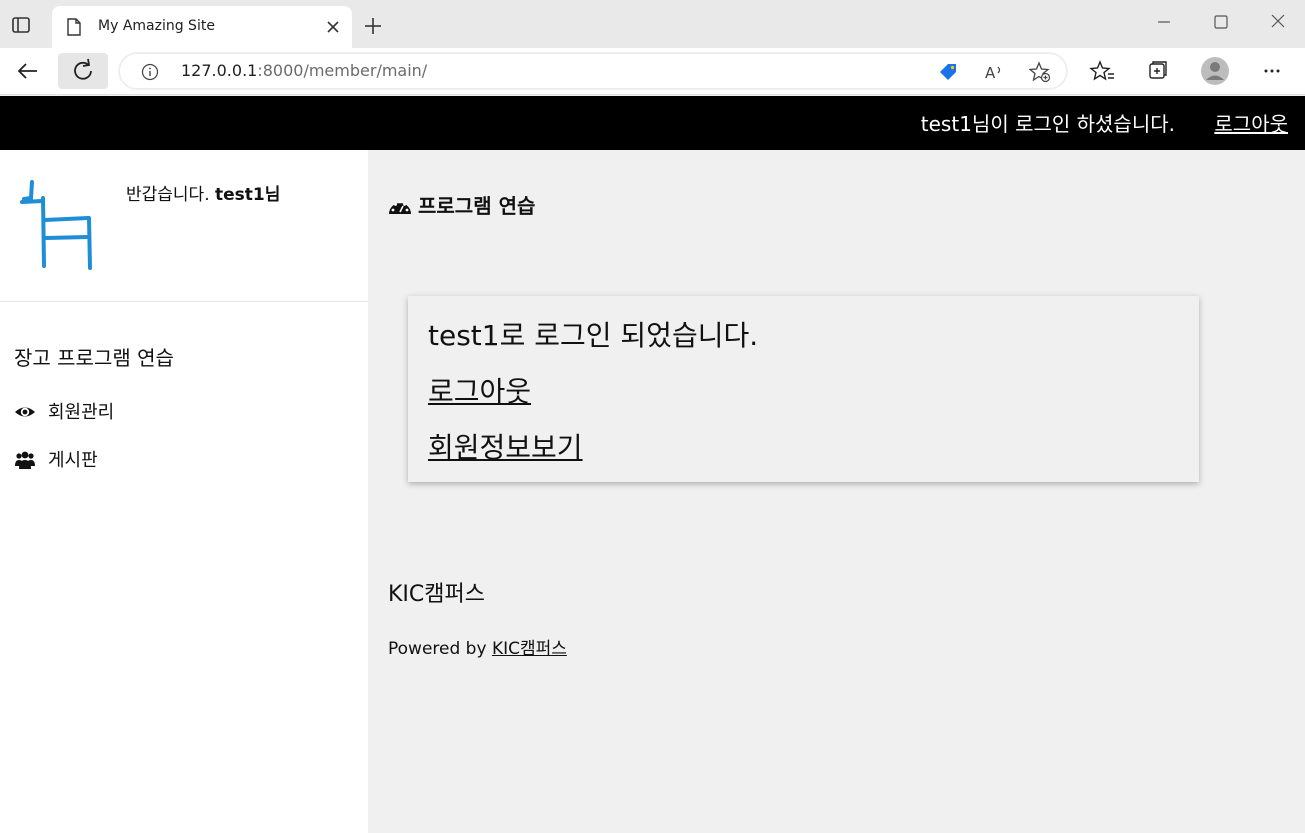 The width and height of the screenshot is (1305, 833). Describe the element at coordinates (593, 335) in the screenshot. I see `login-confirmation-text: test1로 로그인 되었습니다.` at that location.